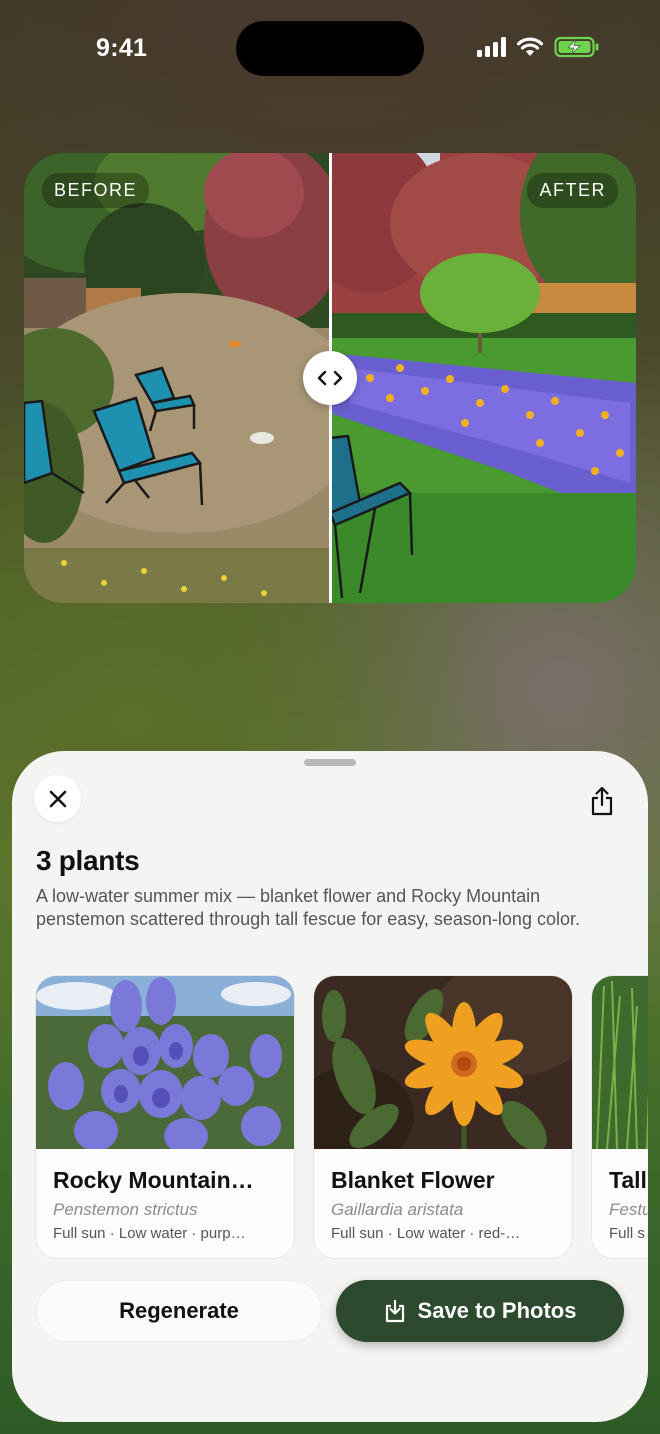 This screenshot has height=1434, width=660. What do you see at coordinates (620, 1062) in the screenshot?
I see `plant-photo-tall-fescue` at bounding box center [620, 1062].